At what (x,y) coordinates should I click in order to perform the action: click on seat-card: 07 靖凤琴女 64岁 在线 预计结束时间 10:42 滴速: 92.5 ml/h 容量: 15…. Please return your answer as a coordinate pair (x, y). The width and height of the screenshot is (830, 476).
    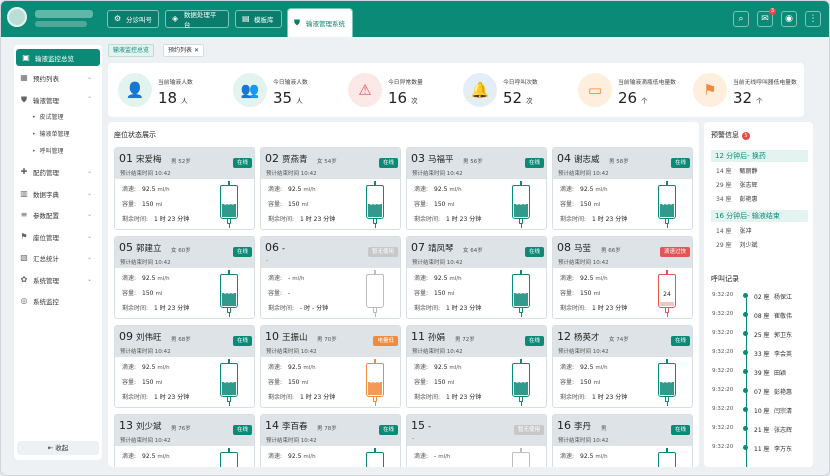
    Looking at the image, I should click on (476, 277).